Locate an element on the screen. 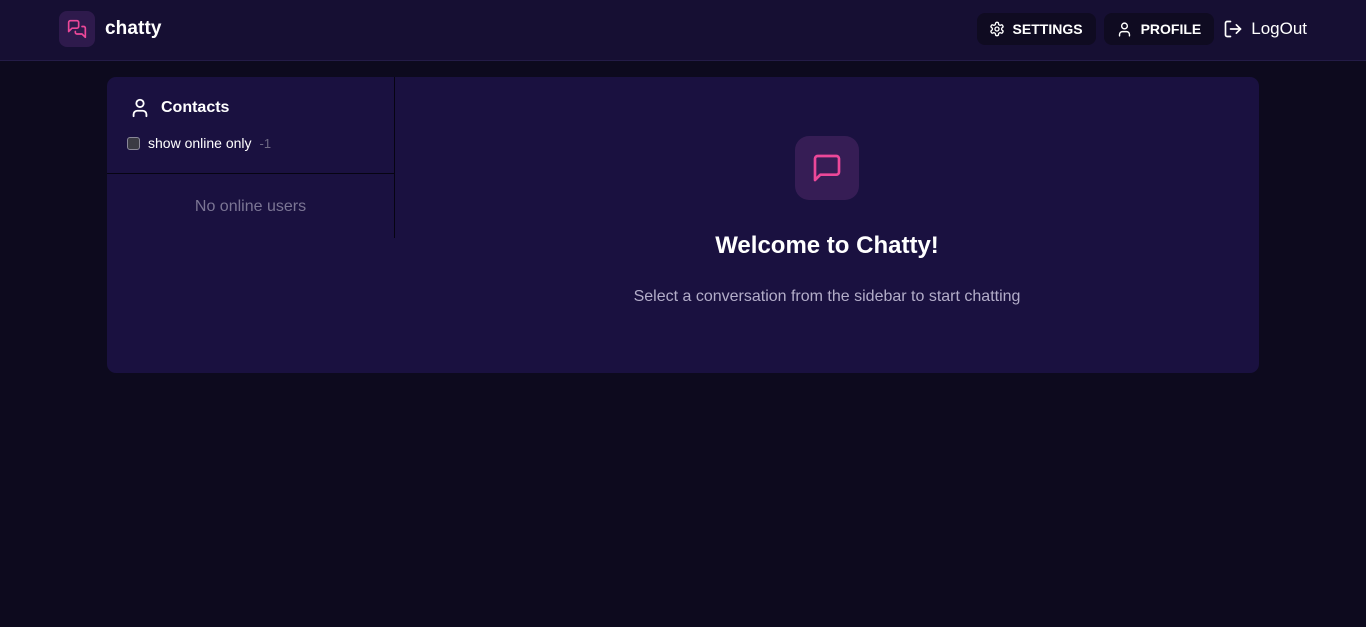 The height and width of the screenshot is (627, 1366). contacts-heading: Contacts is located at coordinates (261, 108).